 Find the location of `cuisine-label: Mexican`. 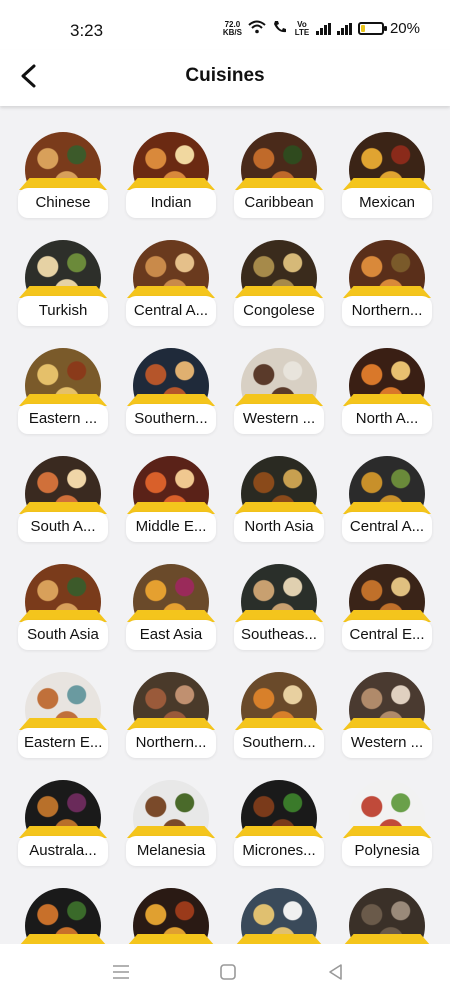

cuisine-label: Mexican is located at coordinates (387, 203).